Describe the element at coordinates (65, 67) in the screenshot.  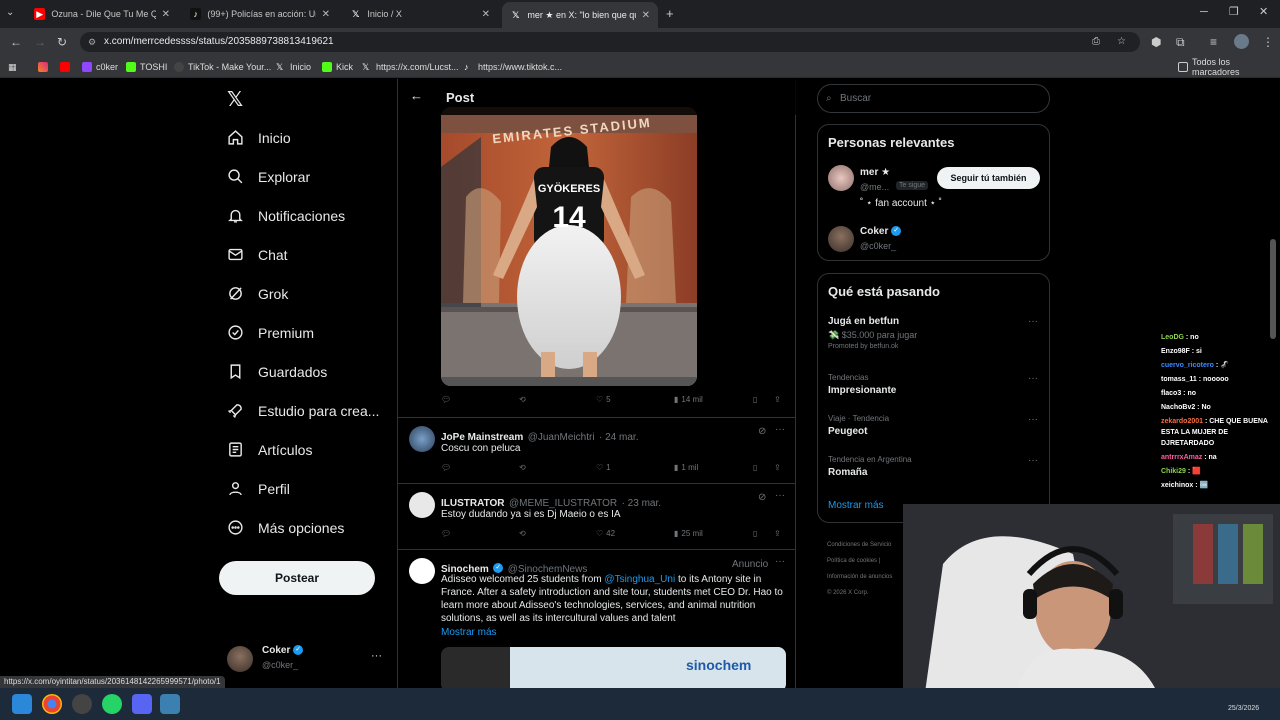
I see `youtube-bookmark` at that location.